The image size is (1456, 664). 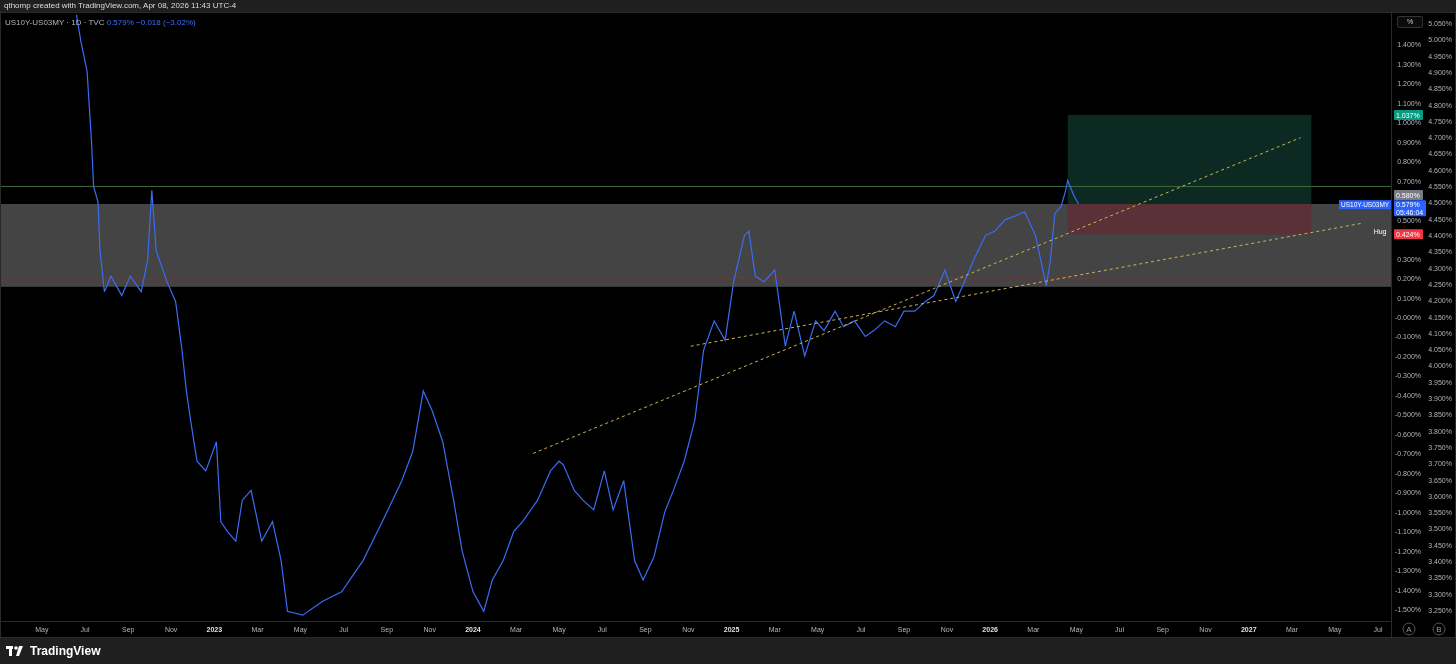 What do you see at coordinates (120, 6) in the screenshot?
I see `attribution-text: qthomp created with TradingView.com, Apr 08, 2026 11:43 UTC-4` at bounding box center [120, 6].